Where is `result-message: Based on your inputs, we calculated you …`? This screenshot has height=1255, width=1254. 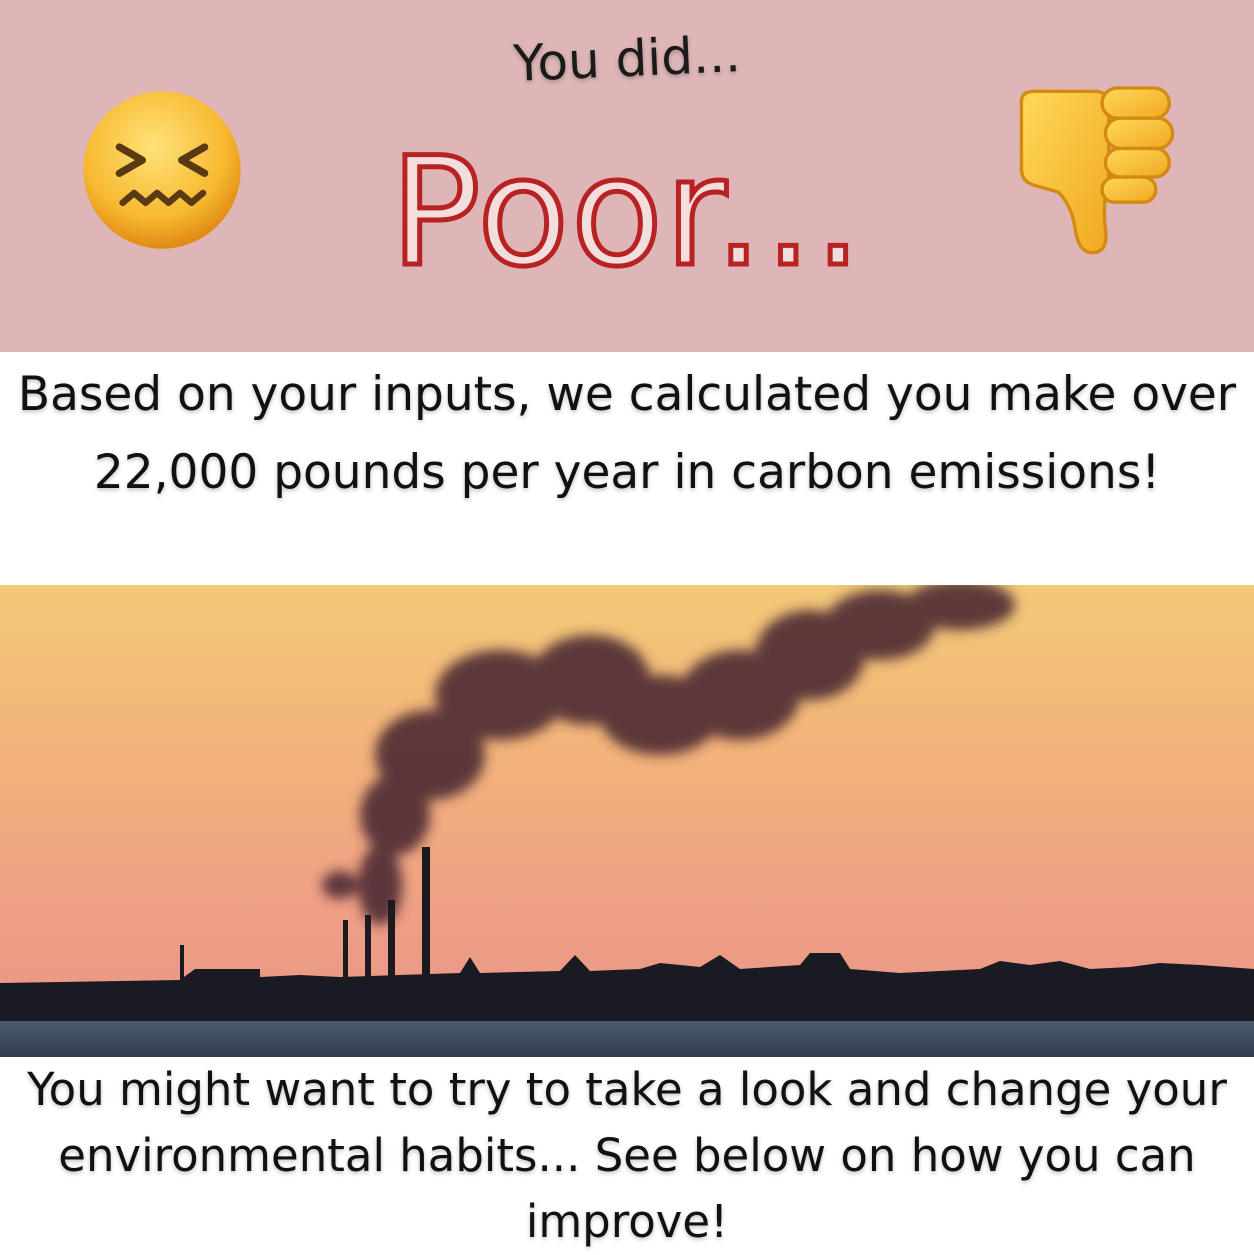 result-message: Based on your inputs, we calculated you … is located at coordinates (627, 433).